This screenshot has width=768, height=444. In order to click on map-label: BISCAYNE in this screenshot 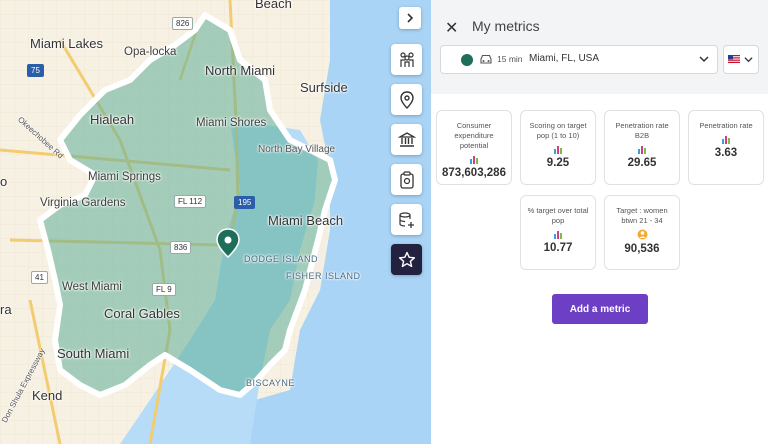, I will do `click(270, 383)`.